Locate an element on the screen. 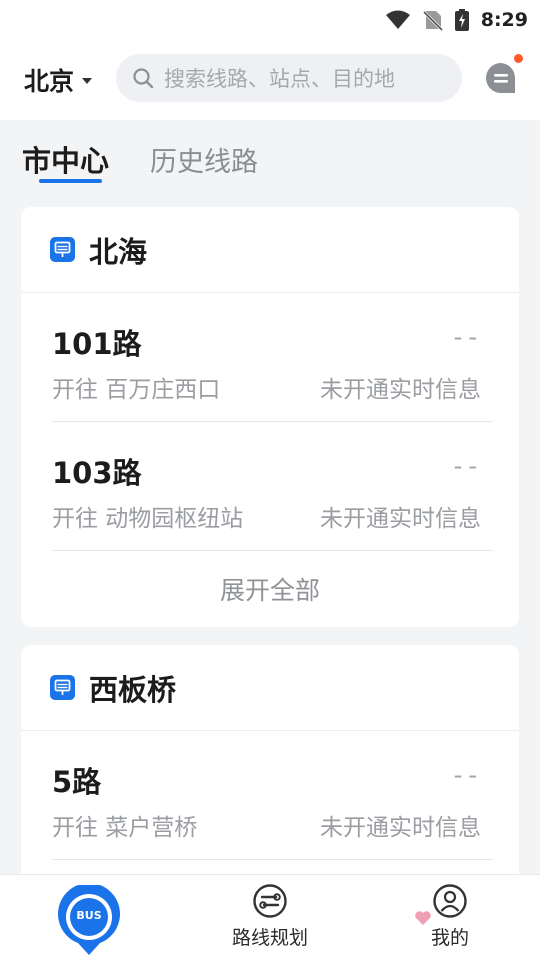  nav-route-planning: 路线规划 is located at coordinates (270, 921).